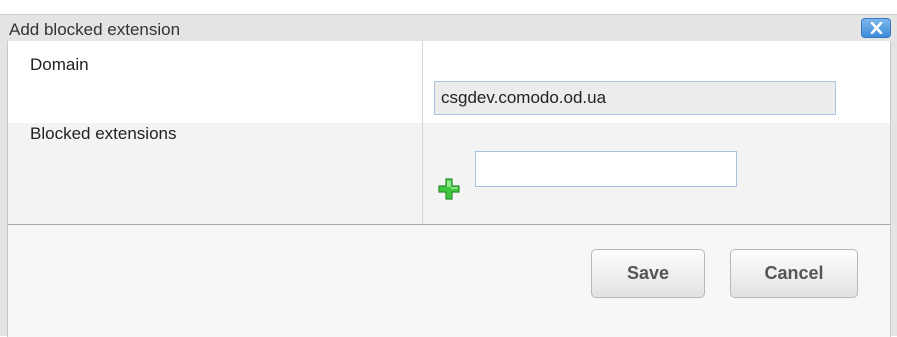 Image resolution: width=897 pixels, height=337 pixels. I want to click on close-icon, so click(876, 28).